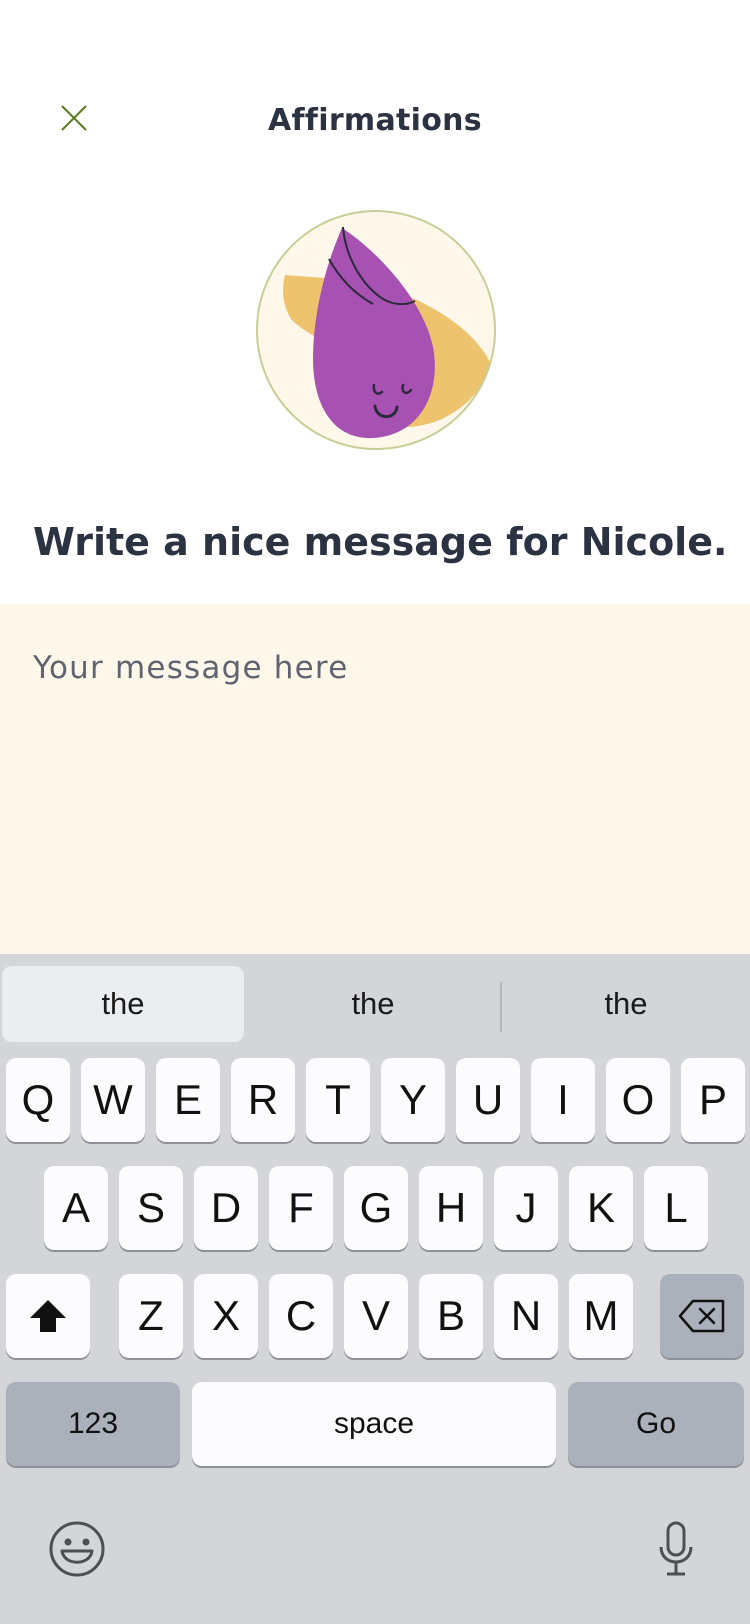 The height and width of the screenshot is (1624, 750). Describe the element at coordinates (263, 1100) in the screenshot. I see `key-r: R` at that location.